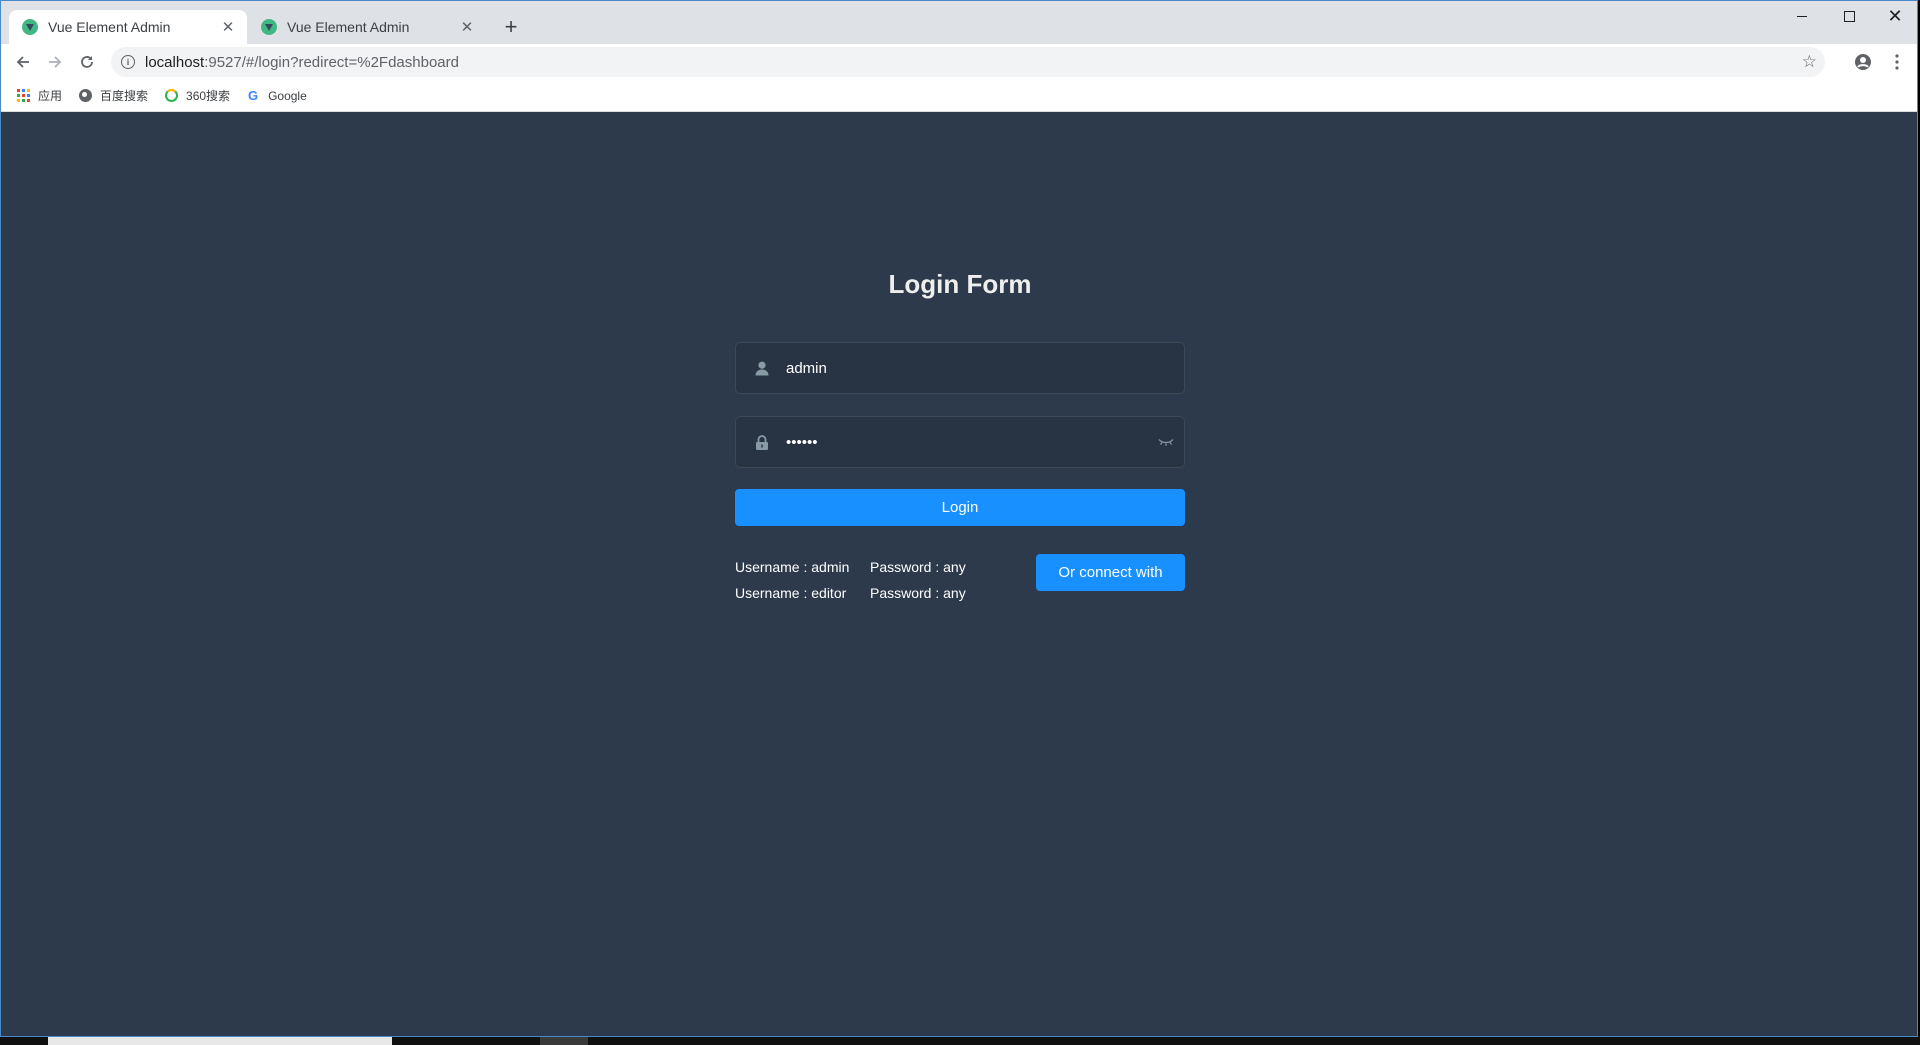  Describe the element at coordinates (23, 62) in the screenshot. I see `back-icon` at that location.